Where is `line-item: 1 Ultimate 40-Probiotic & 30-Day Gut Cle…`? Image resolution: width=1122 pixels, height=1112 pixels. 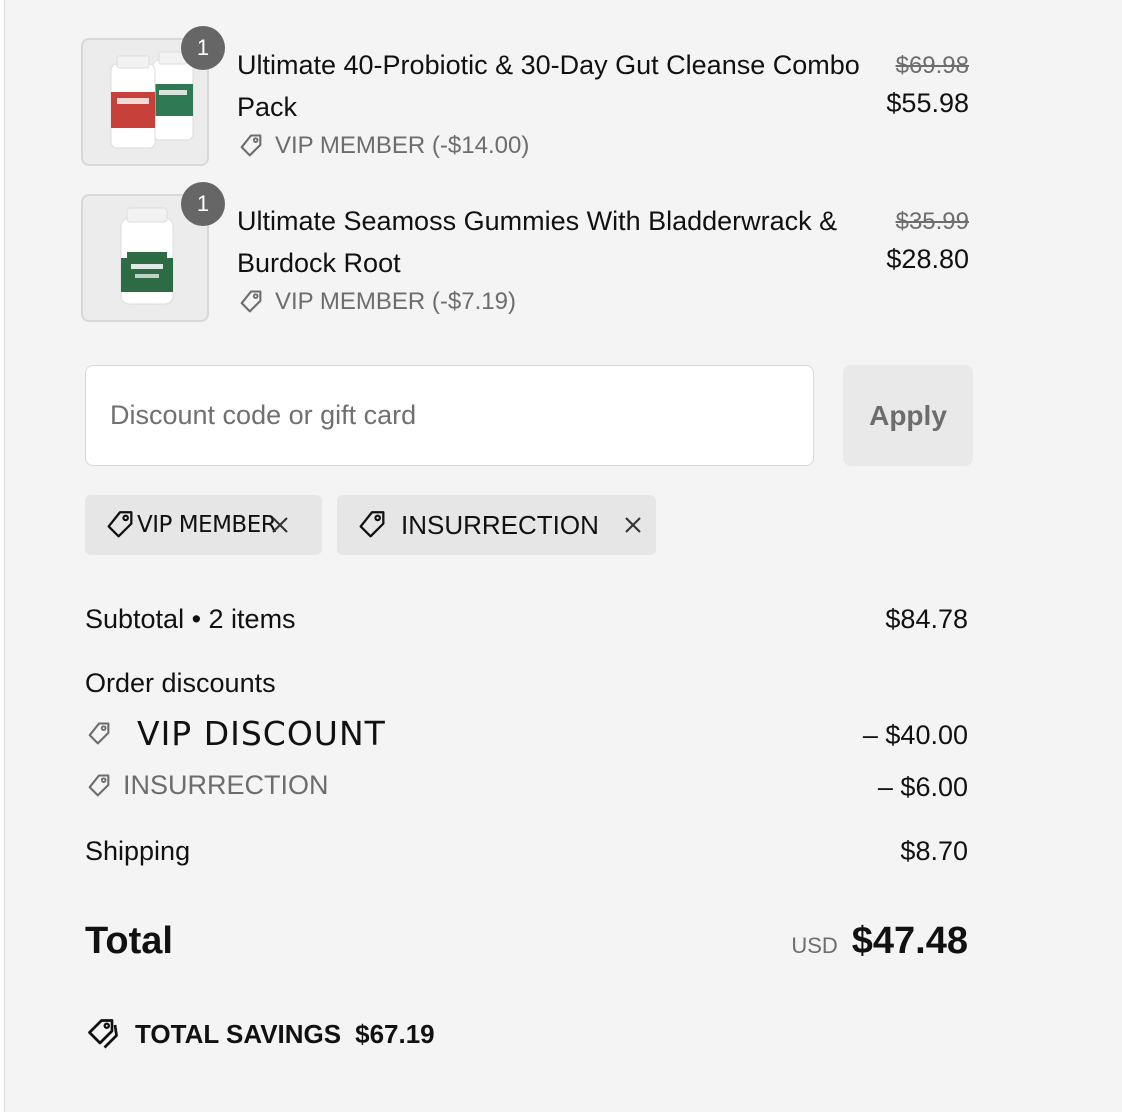 line-item: 1 Ultimate 40-Probiotic & 30-Day Gut Cle… is located at coordinates (525, 102).